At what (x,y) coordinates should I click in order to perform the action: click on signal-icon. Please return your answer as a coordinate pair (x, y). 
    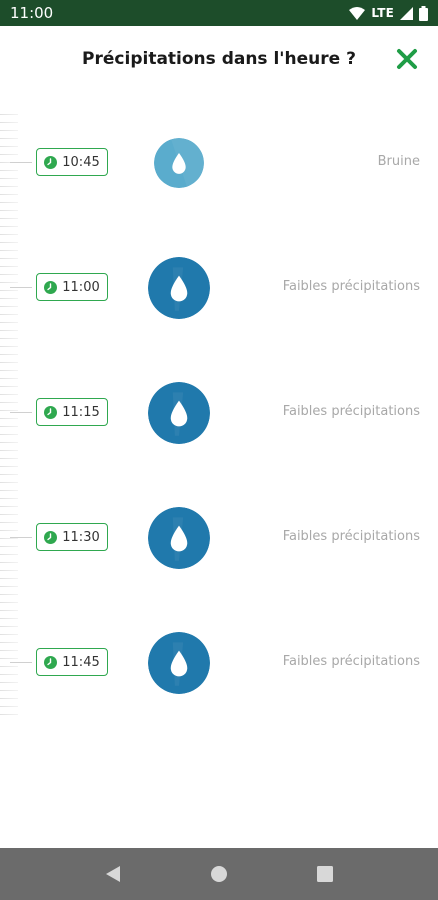
    Looking at the image, I should click on (406, 13).